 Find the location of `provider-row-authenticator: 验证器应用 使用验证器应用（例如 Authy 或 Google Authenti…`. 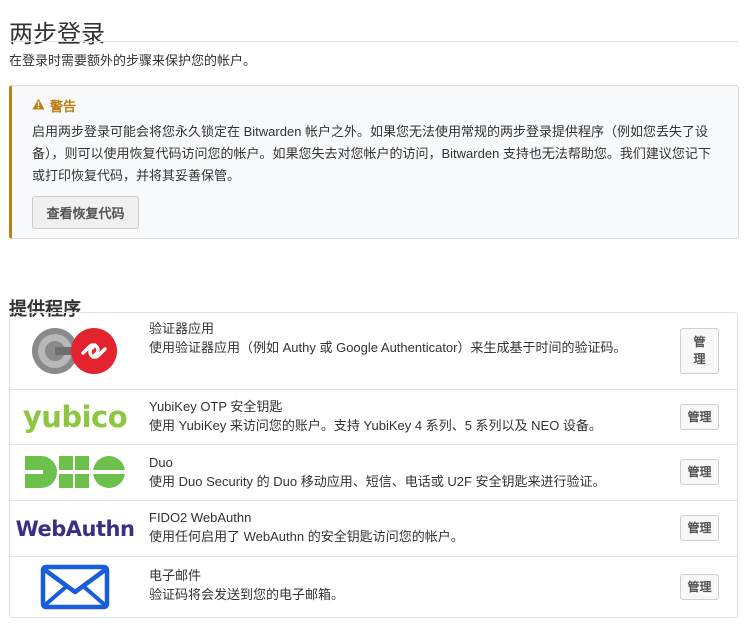

provider-row-authenticator: 验证器应用 使用验证器应用（例如 Authy 或 Google Authenti… is located at coordinates (373, 351).